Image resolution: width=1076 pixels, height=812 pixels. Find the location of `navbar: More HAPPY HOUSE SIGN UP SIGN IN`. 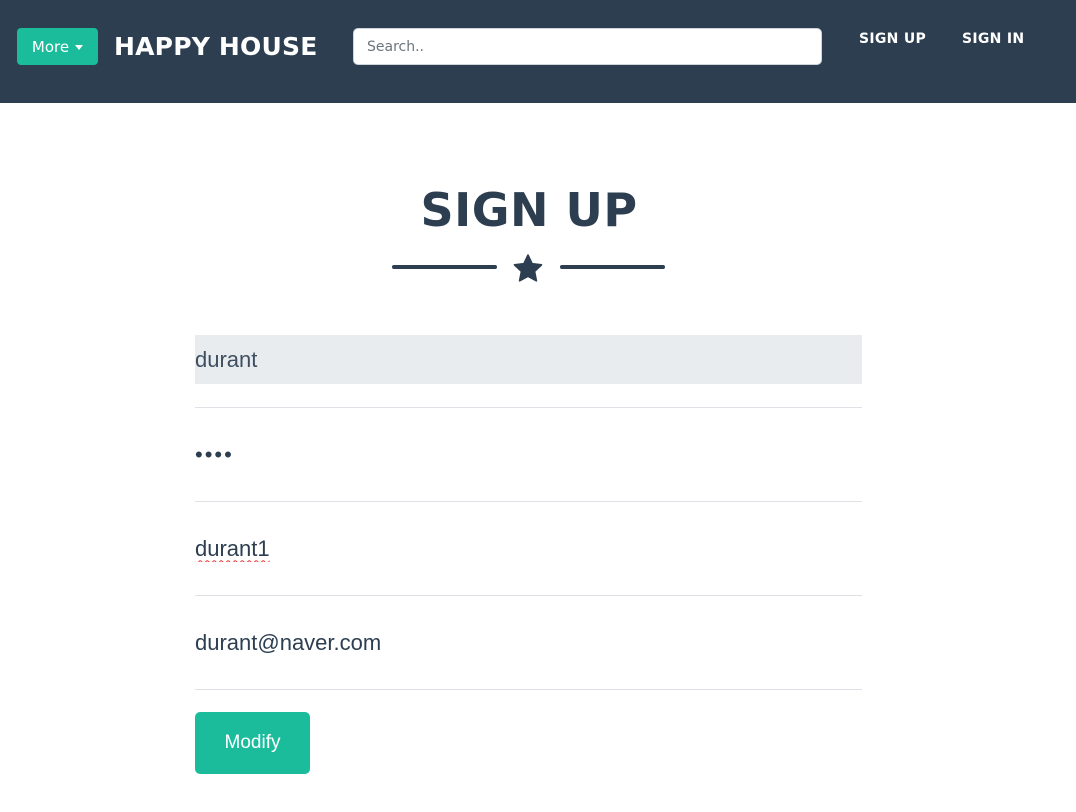

navbar: More HAPPY HOUSE SIGN UP SIGN IN is located at coordinates (538, 51).